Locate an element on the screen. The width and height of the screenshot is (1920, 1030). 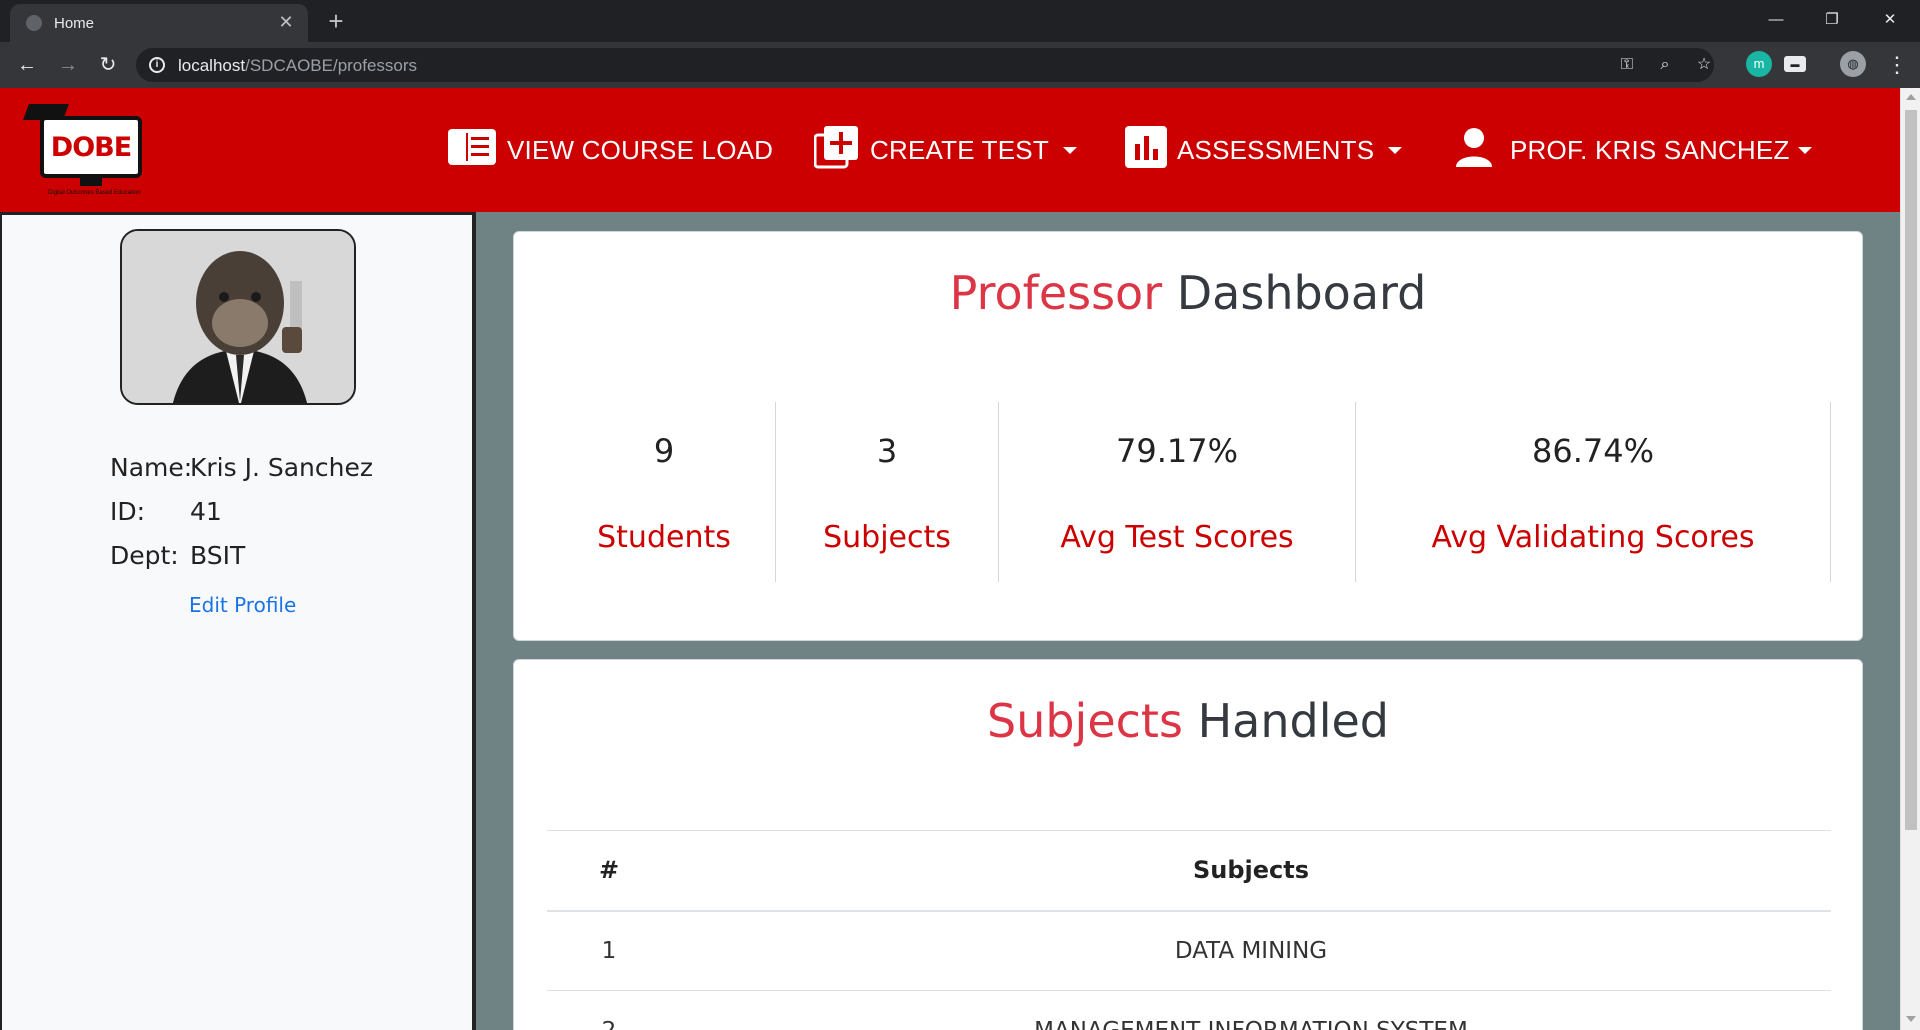
nav-user-menu: PROF. KRIS SANCHEZ is located at coordinates (1633, 150).